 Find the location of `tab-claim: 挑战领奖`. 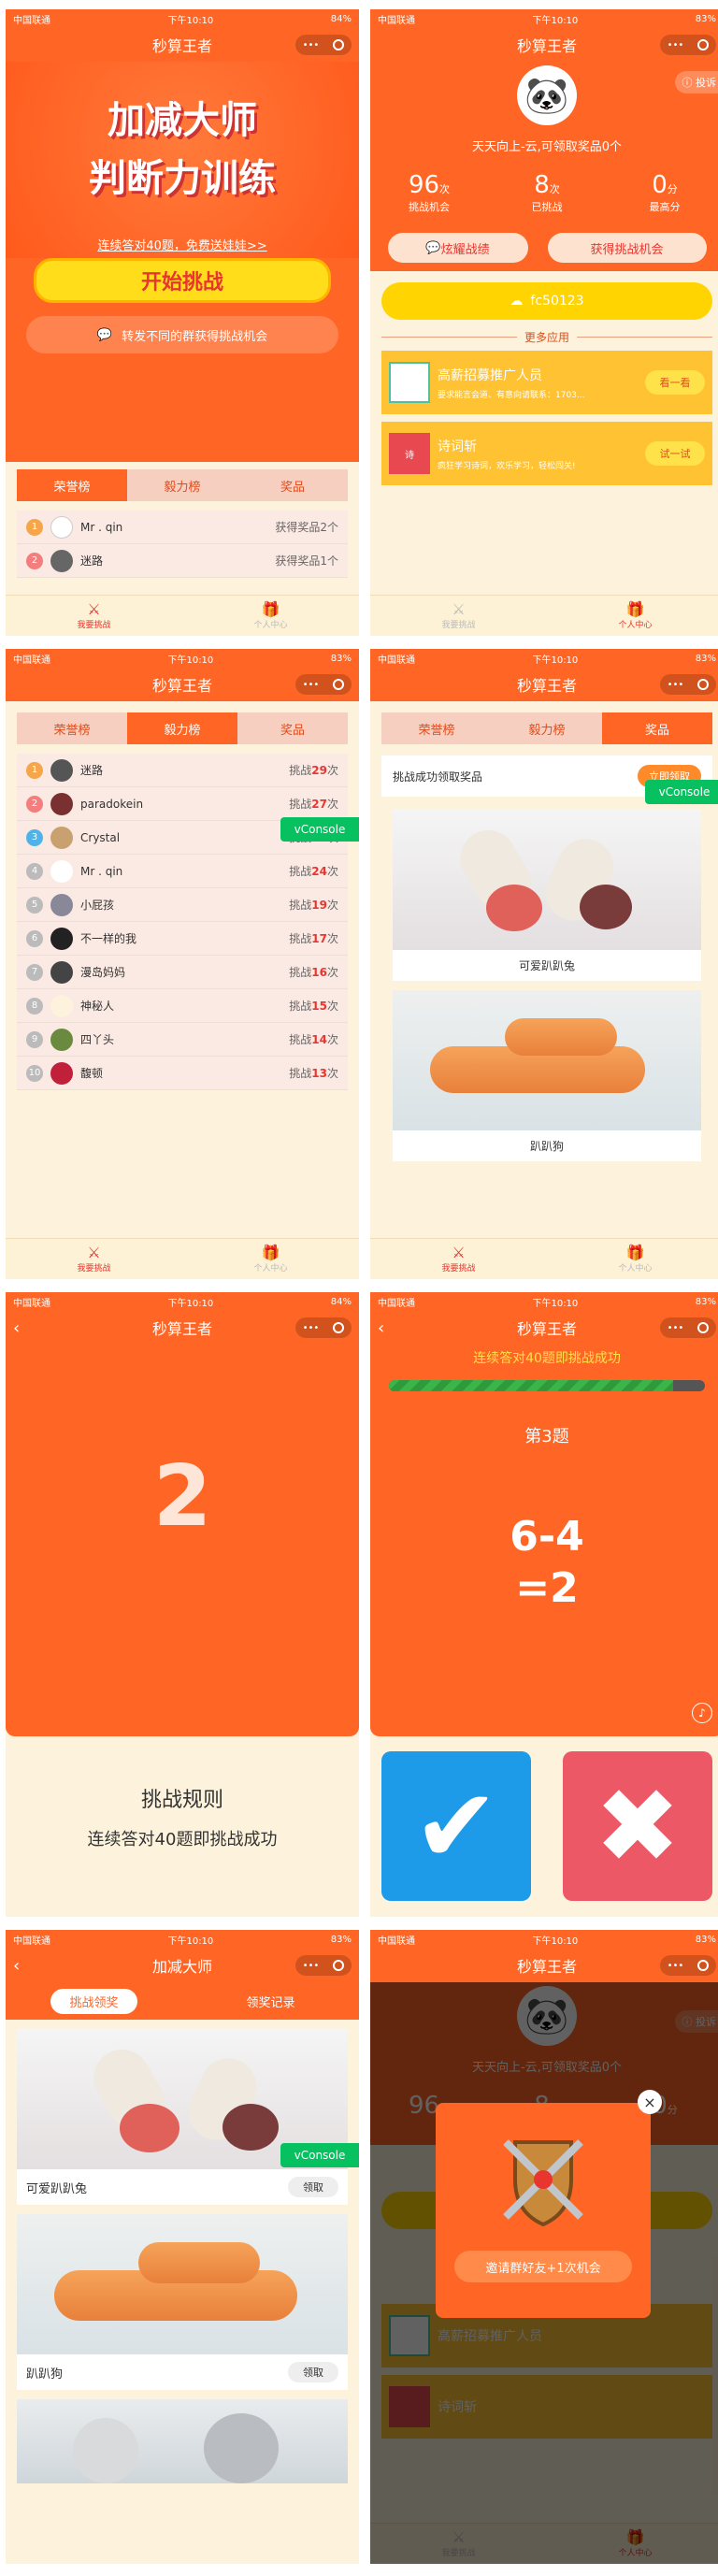

tab-claim: 挑战领奖 is located at coordinates (94, 2001).